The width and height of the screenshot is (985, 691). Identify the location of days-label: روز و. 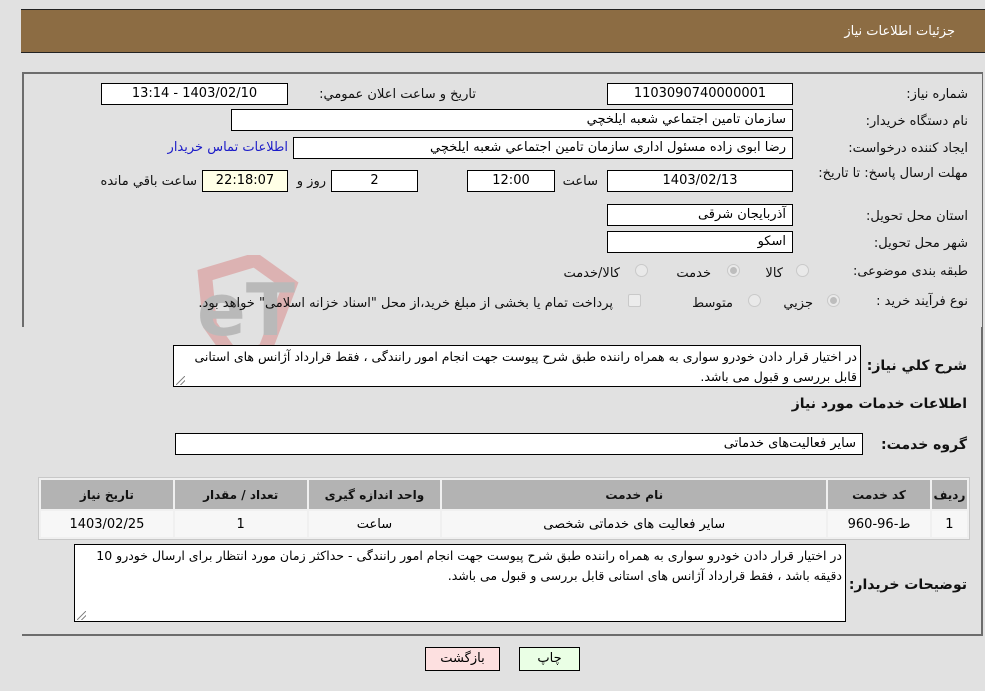
(311, 181).